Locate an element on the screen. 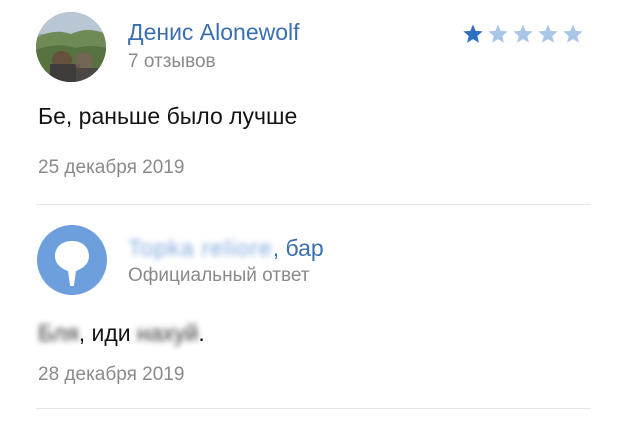  organization-type: , бар is located at coordinates (298, 248).